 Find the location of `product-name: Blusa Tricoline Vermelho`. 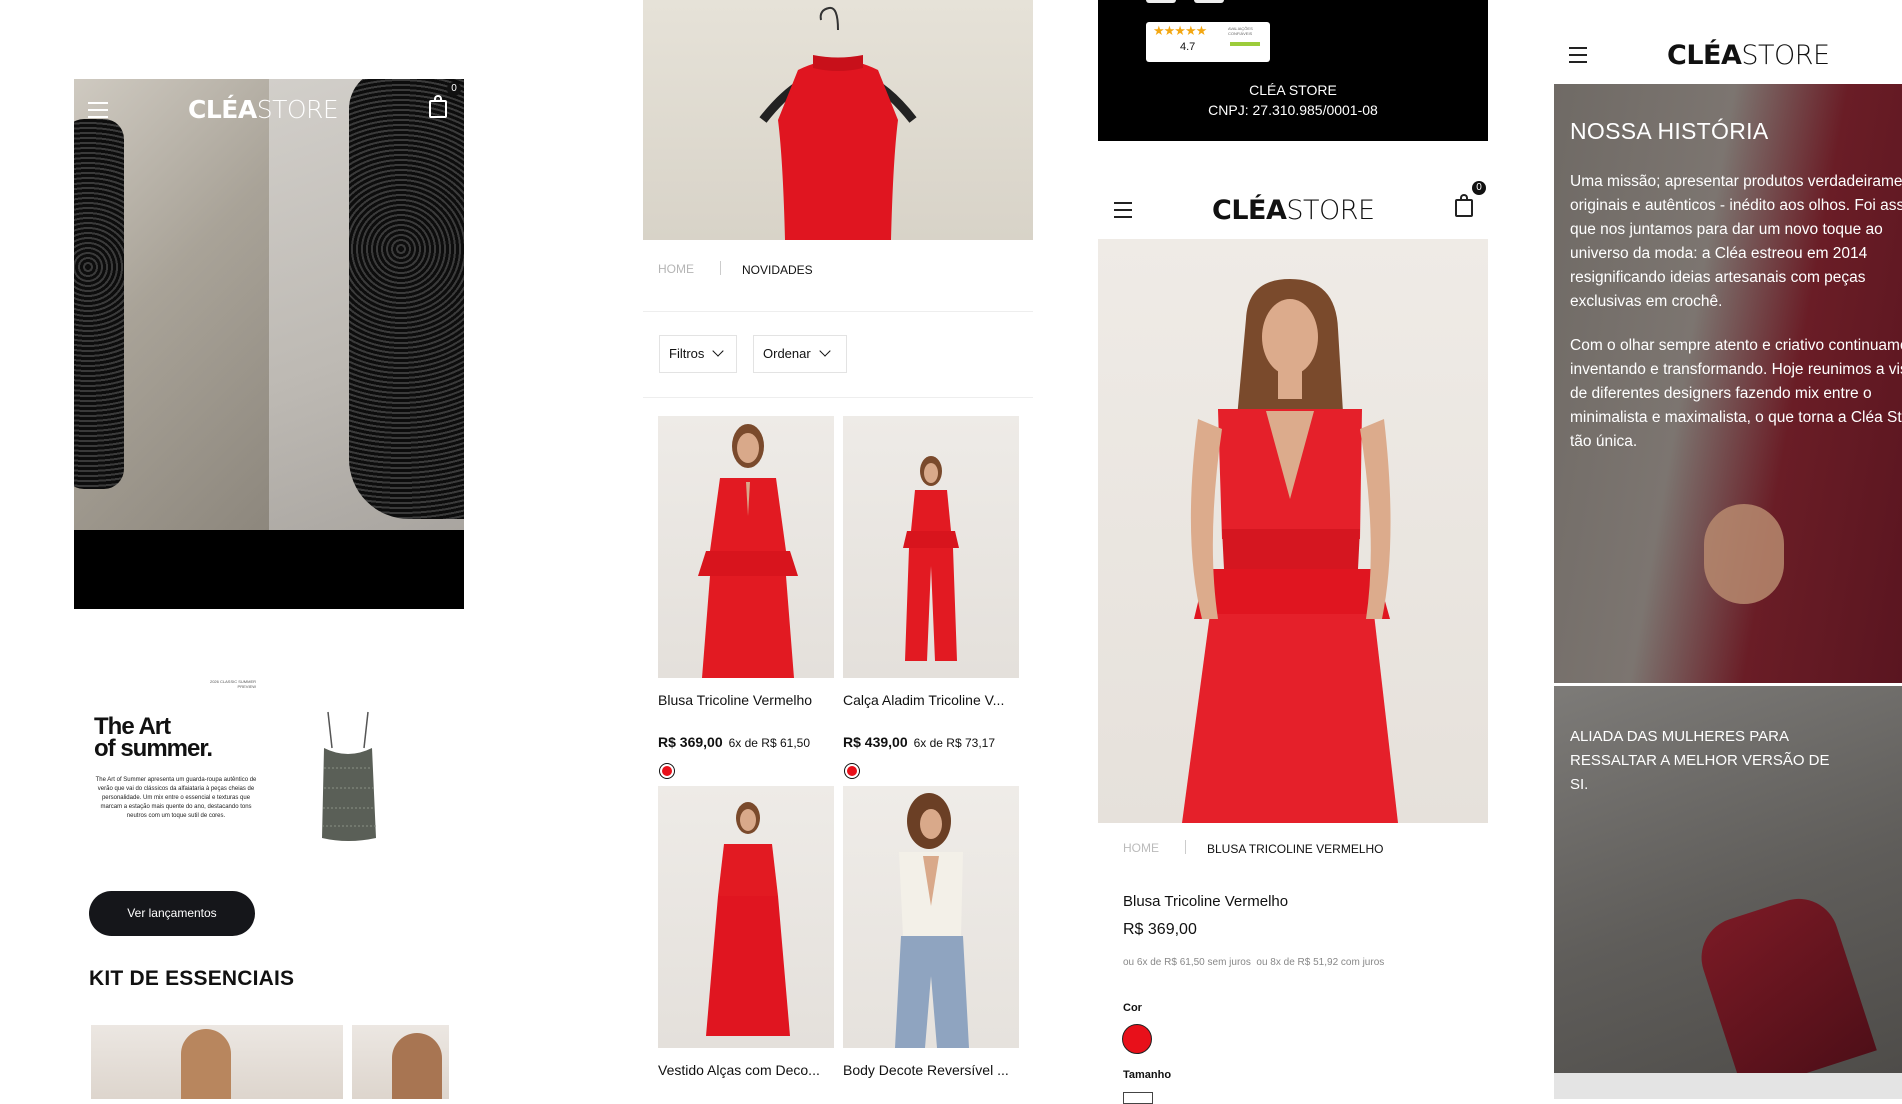

product-name: Blusa Tricoline Vermelho is located at coordinates (735, 700).